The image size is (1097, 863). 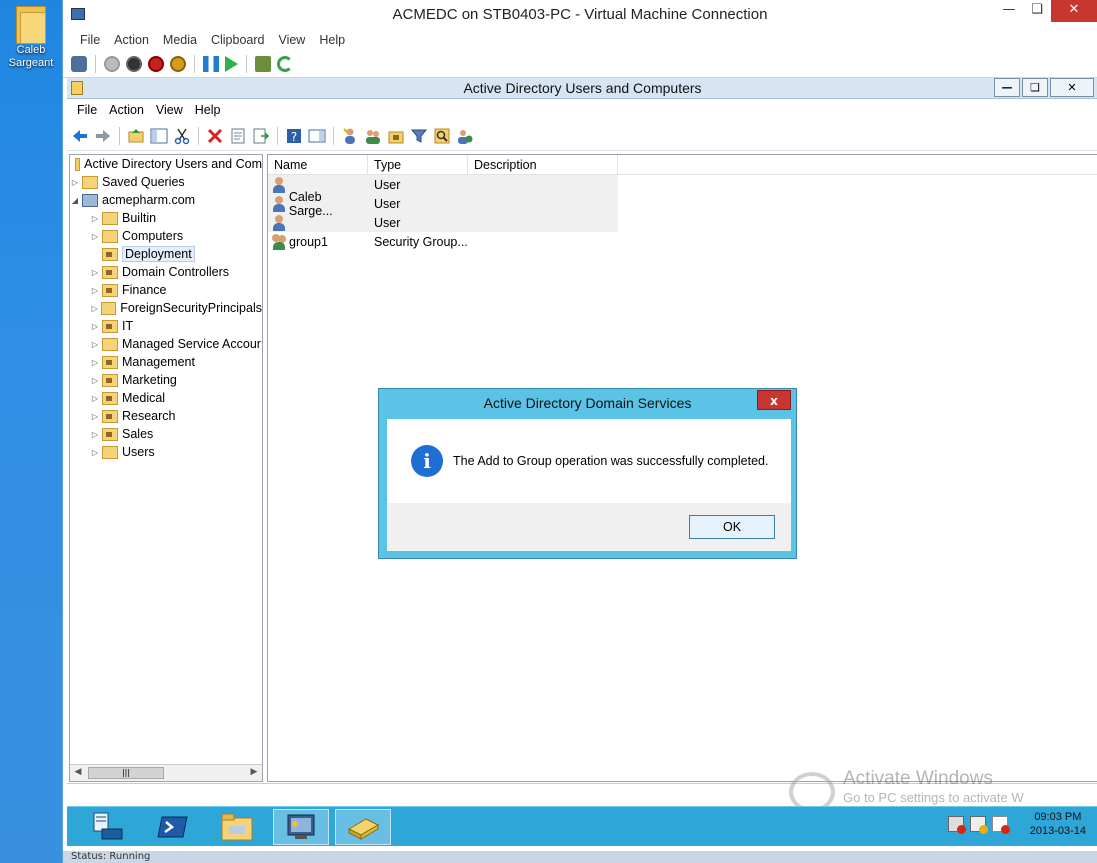 What do you see at coordinates (176, 308) in the screenshot?
I see `tree-ou-foreign-security-principals: ▷ ForeignSecurityPrincipals` at bounding box center [176, 308].